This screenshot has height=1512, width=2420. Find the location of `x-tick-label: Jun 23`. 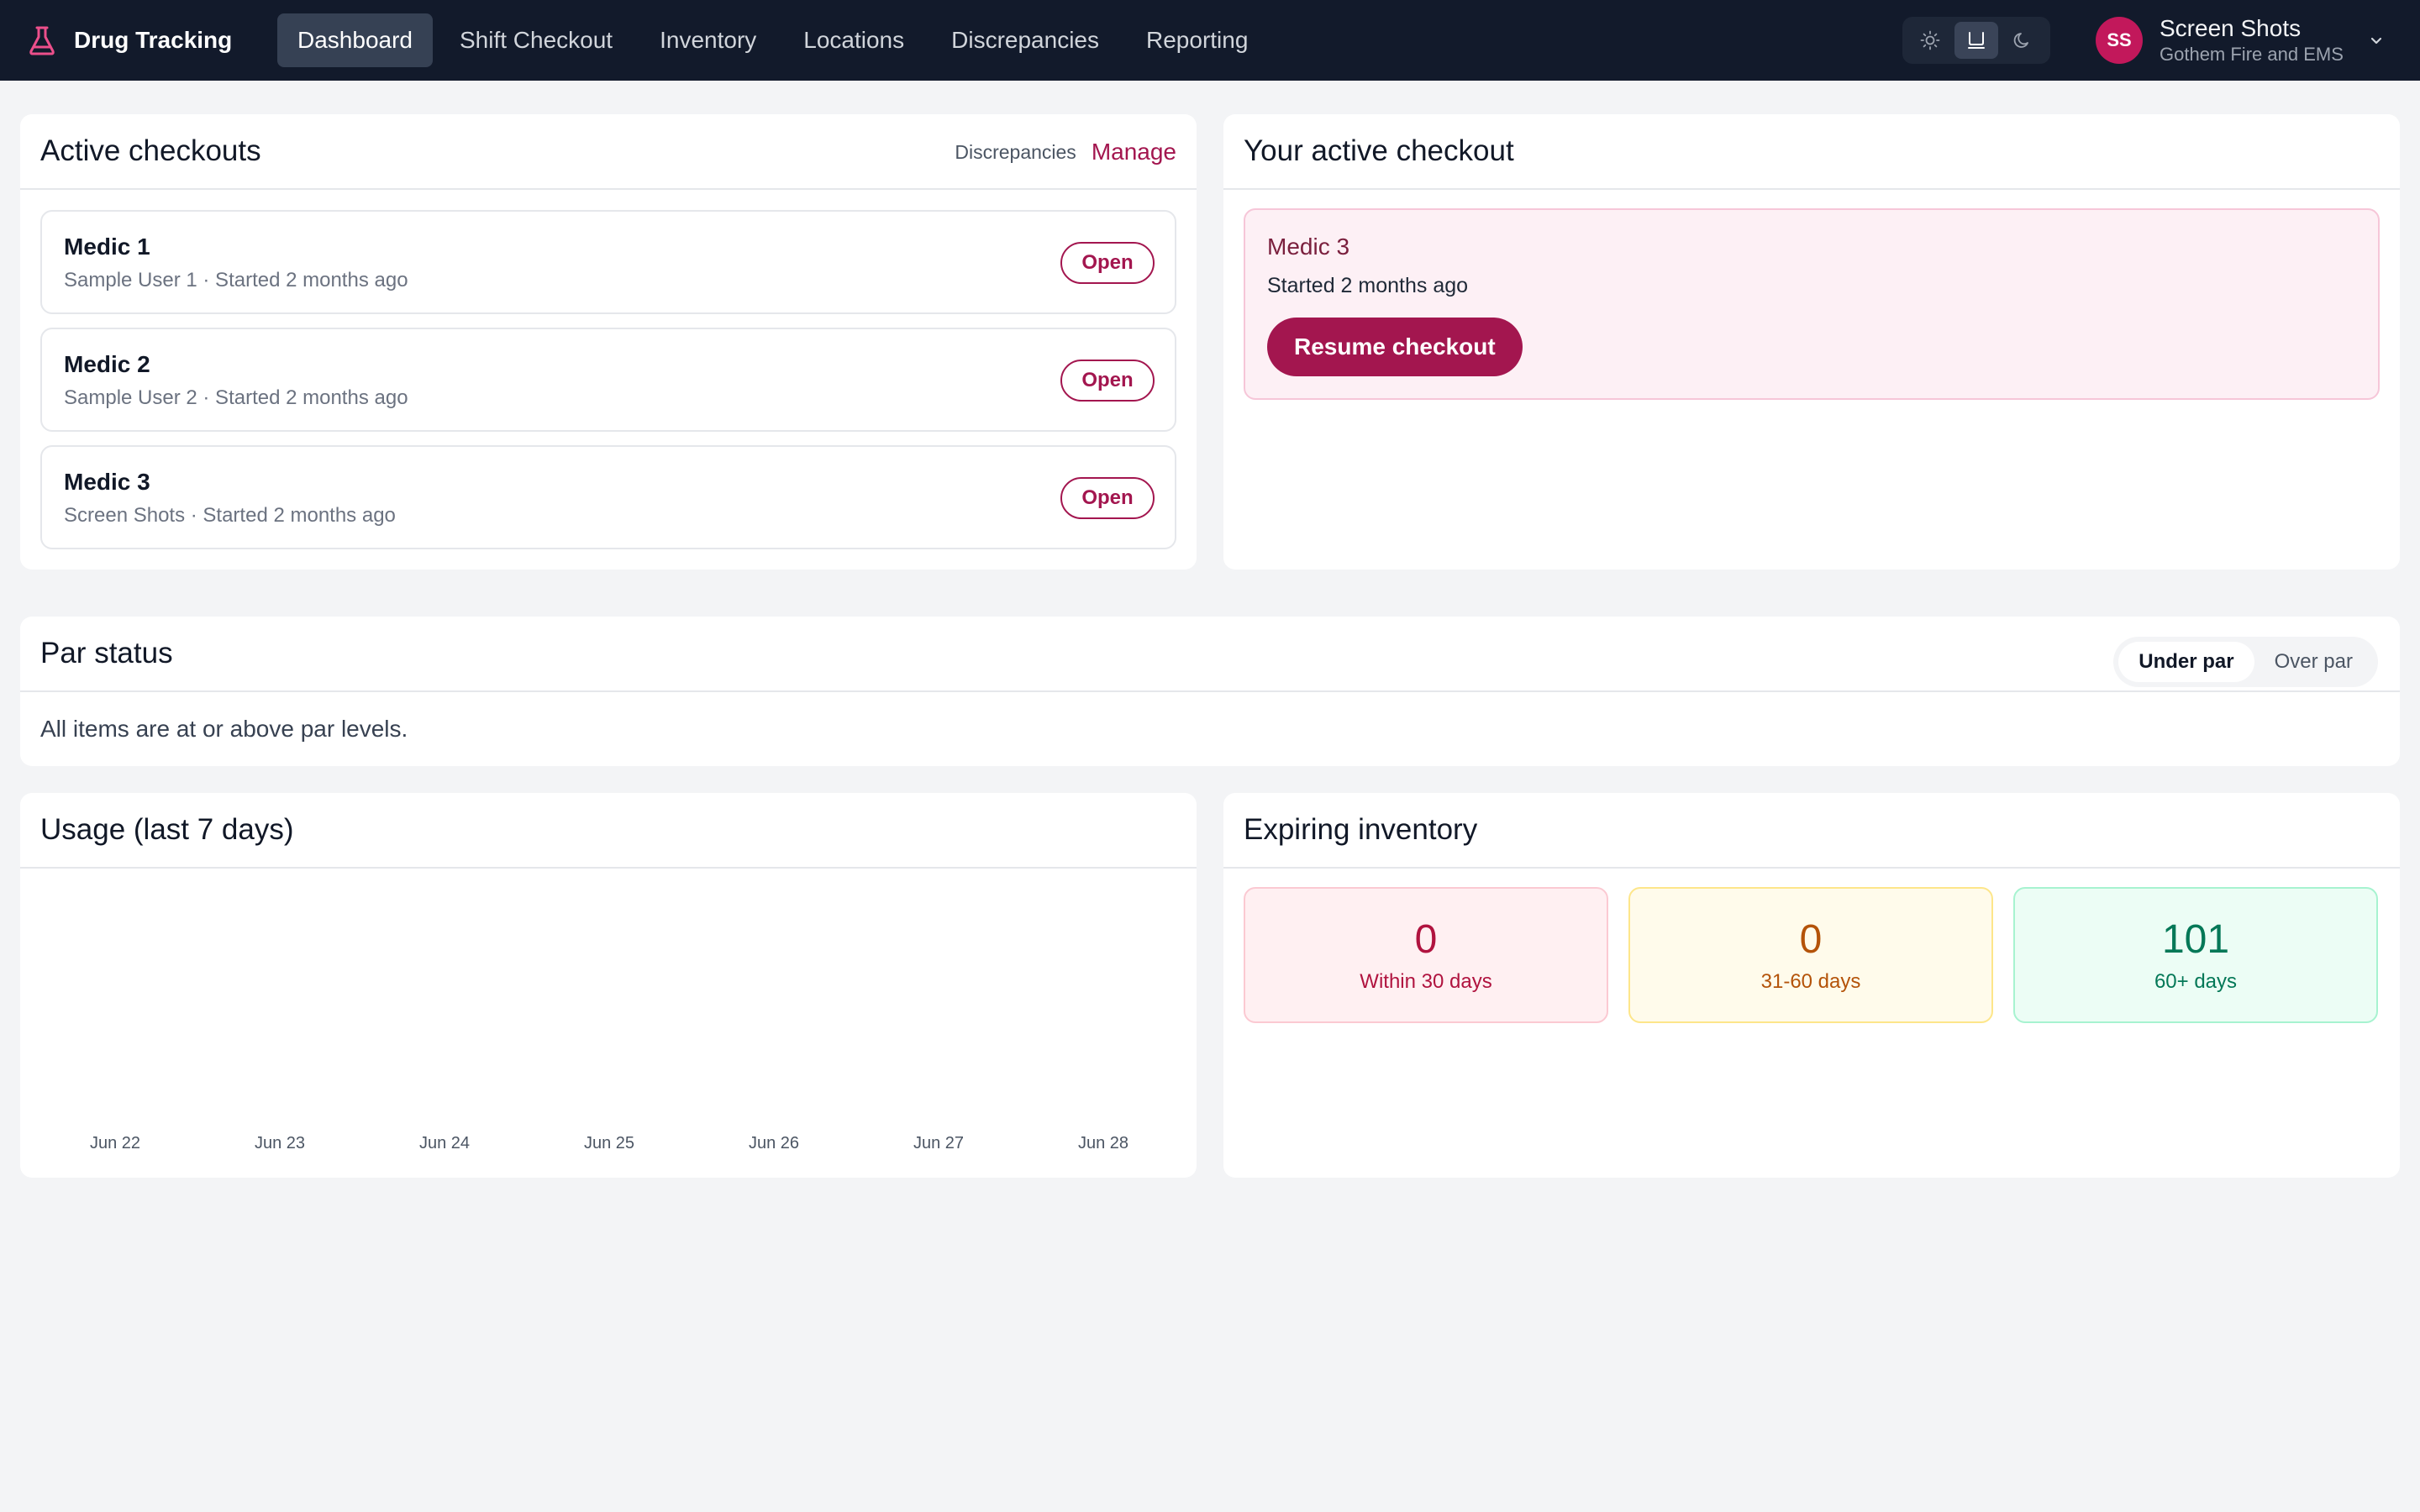

x-tick-label: Jun 23 is located at coordinates (280, 1143).